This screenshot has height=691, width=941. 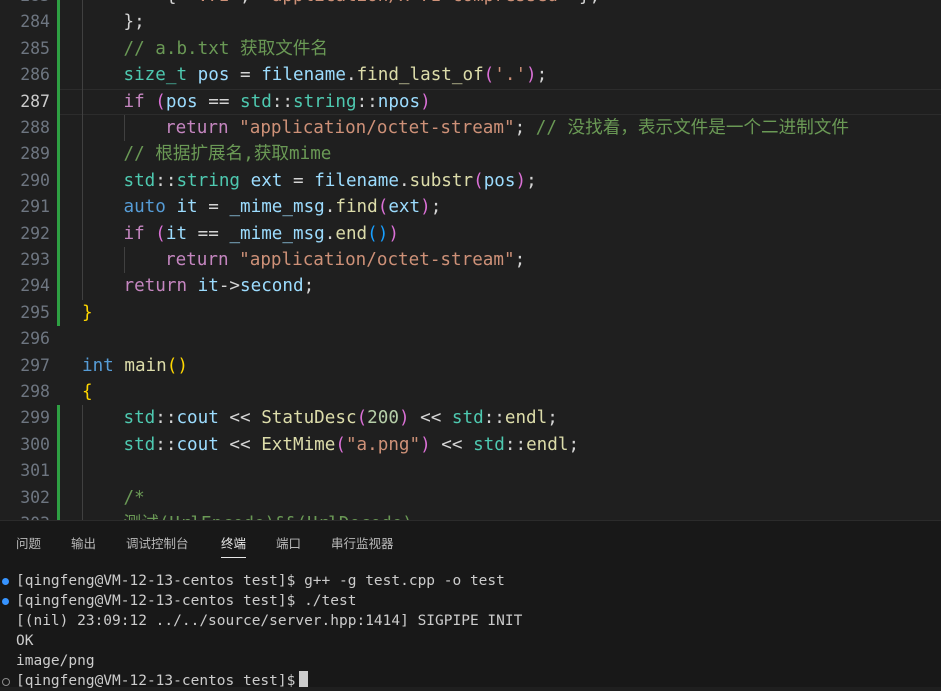 I want to click on code-line: 293 return "application/octet-stream";, so click(x=470, y=260).